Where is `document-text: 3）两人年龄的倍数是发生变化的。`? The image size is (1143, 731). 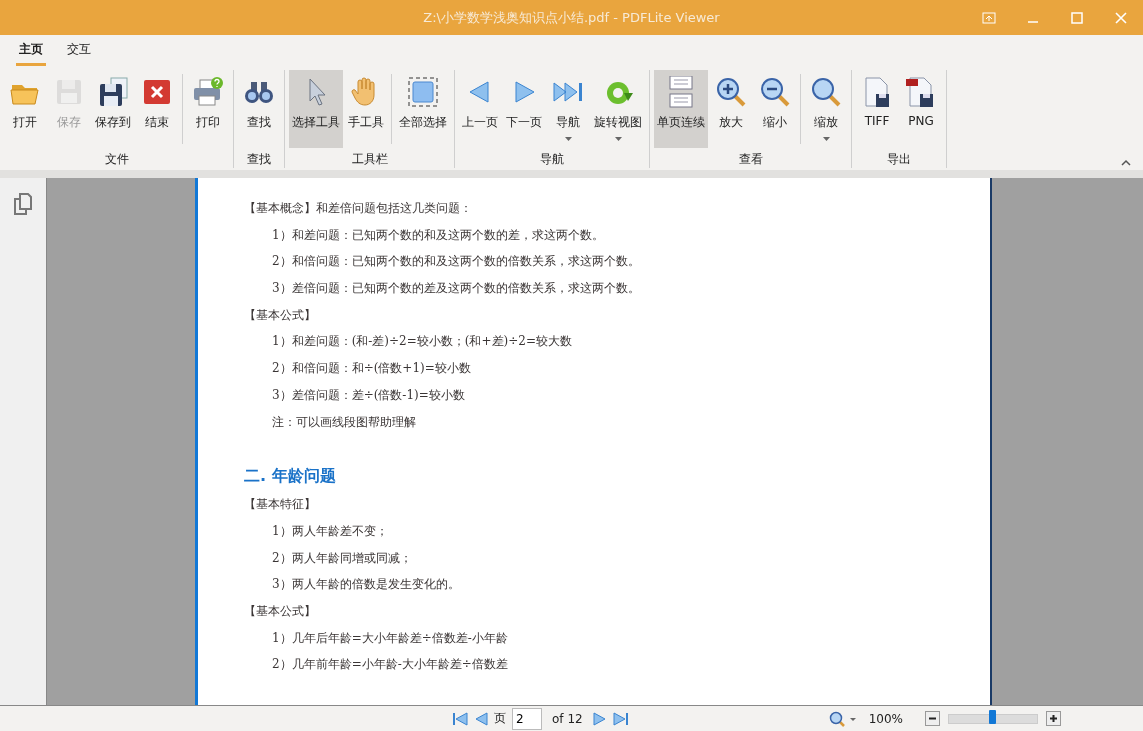
document-text: 3）两人年龄的倍数是发生变化的。 is located at coordinates (366, 585).